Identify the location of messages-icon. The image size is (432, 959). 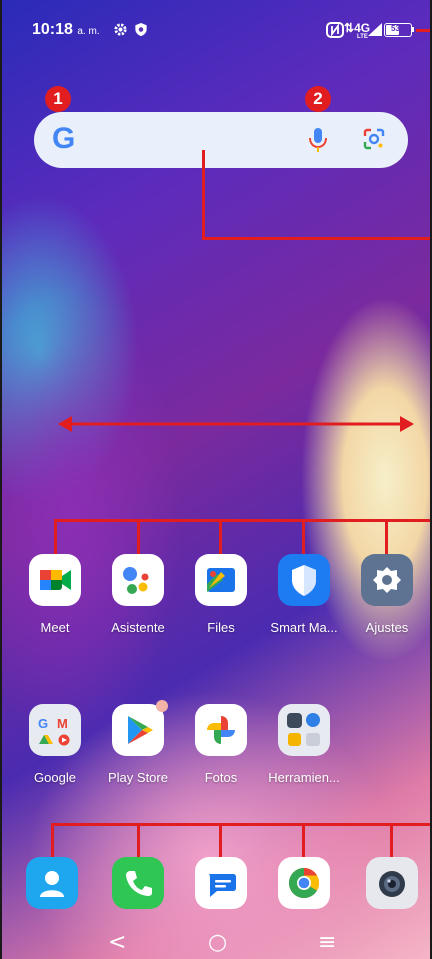
(221, 883).